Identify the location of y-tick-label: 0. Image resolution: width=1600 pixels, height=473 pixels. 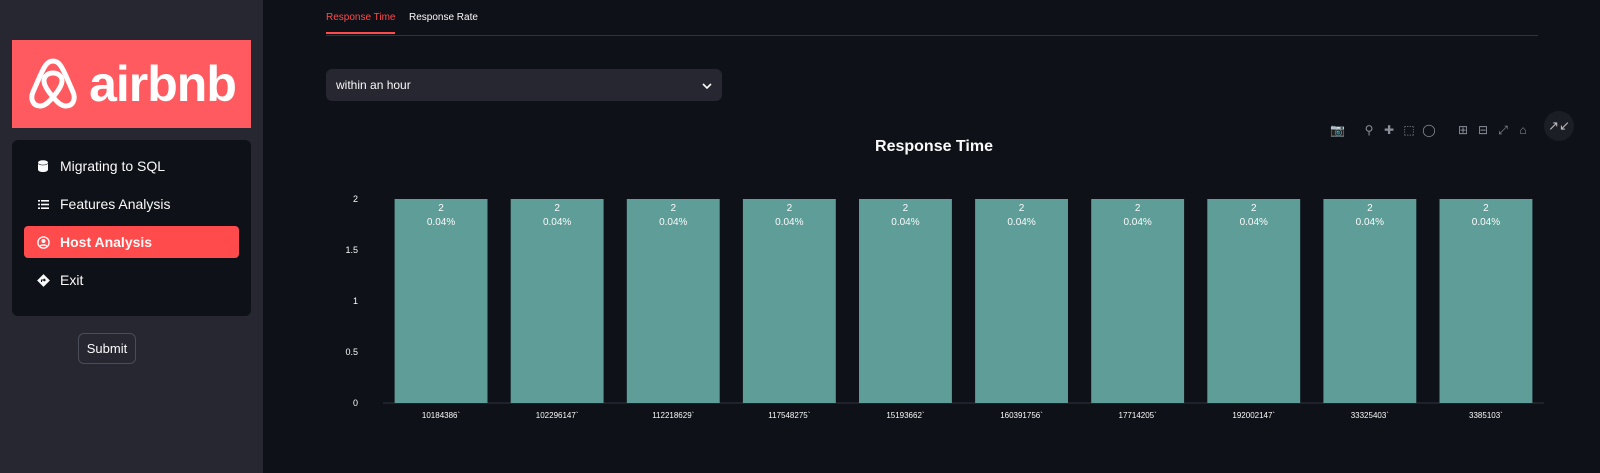
(355, 403).